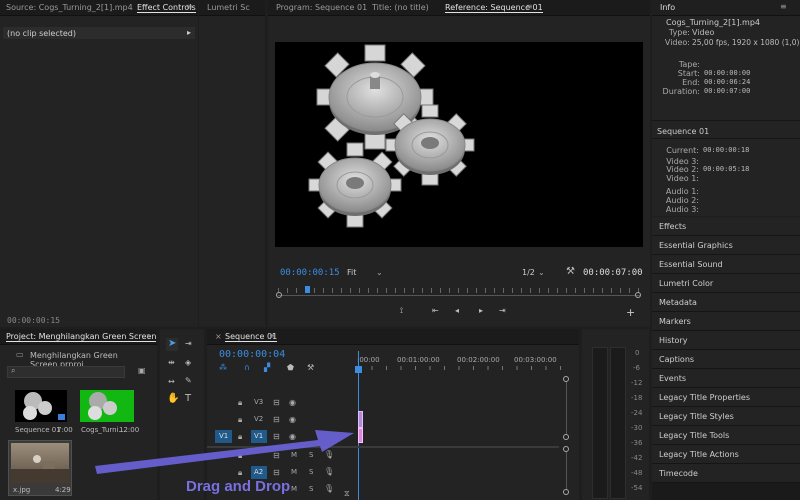 The height and width of the screenshot is (500, 800). Describe the element at coordinates (148, 335) in the screenshot. I see `expand-icon: »` at that location.